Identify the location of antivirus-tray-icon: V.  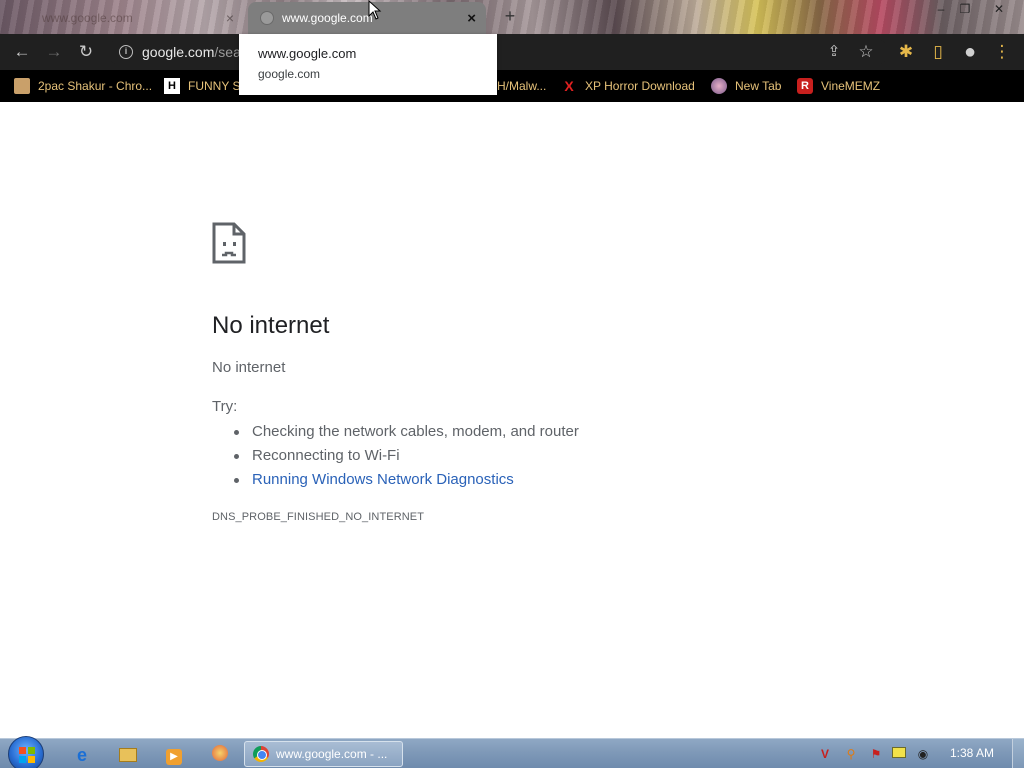
(825, 754).